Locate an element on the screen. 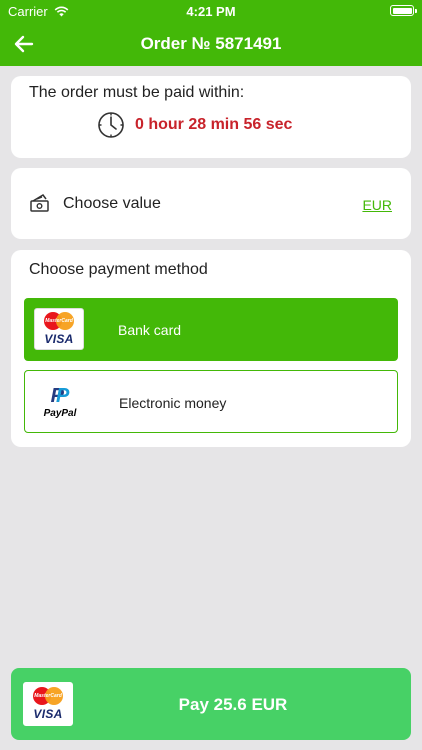 The height and width of the screenshot is (750, 422). pay-button-label: Pay 25.6 EUR is located at coordinates (233, 704).